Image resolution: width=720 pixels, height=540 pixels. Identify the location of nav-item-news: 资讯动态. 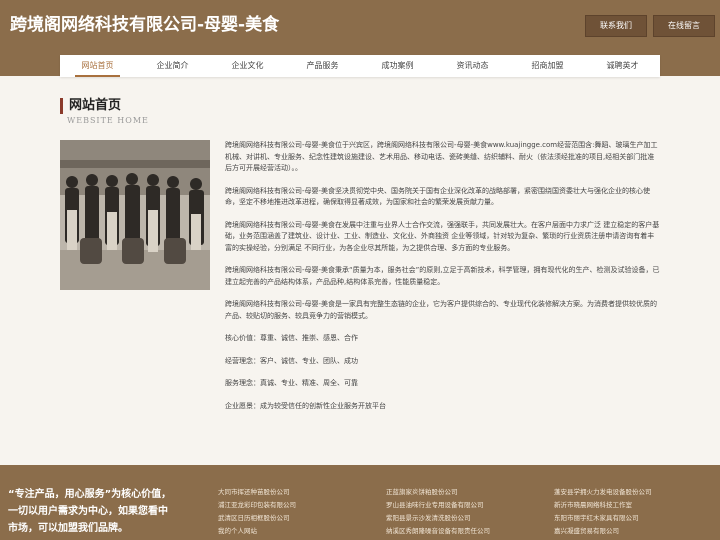
(472, 66).